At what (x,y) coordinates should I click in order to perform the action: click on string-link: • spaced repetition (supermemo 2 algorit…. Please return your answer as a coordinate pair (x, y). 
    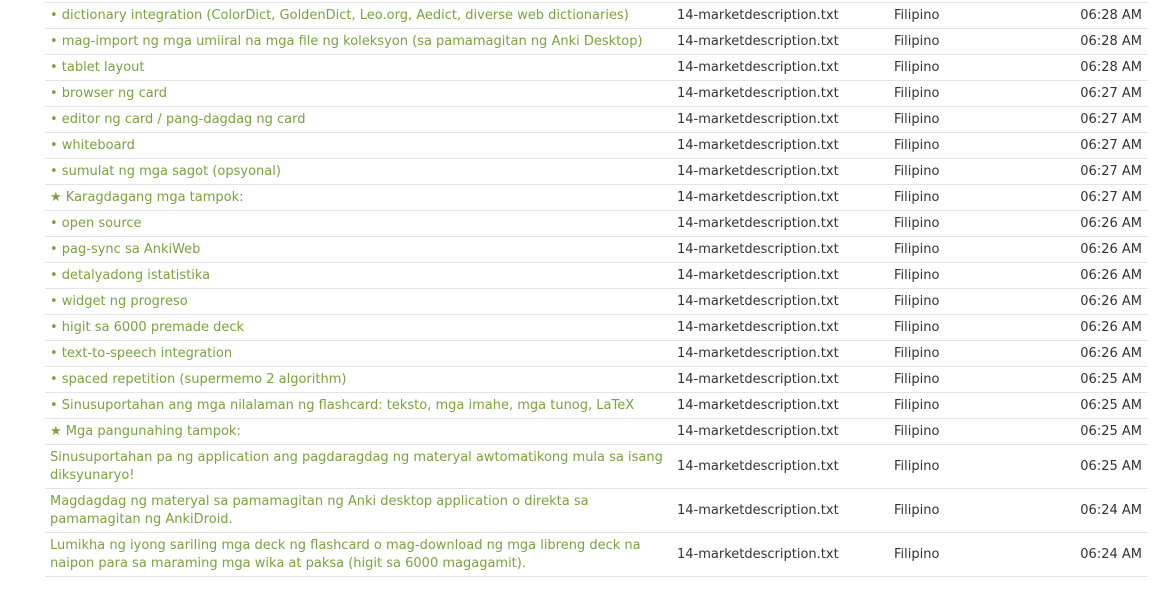
    Looking at the image, I should click on (198, 379).